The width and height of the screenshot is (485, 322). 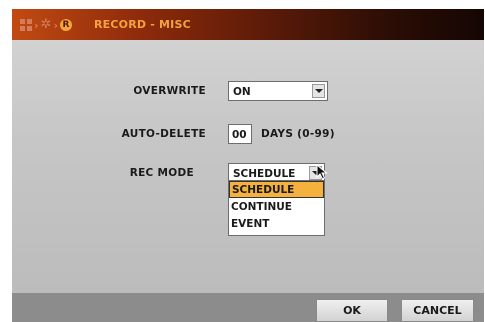 What do you see at coordinates (298, 134) in the screenshot?
I see `auto-delete-unit: DAYS (0-99)` at bounding box center [298, 134].